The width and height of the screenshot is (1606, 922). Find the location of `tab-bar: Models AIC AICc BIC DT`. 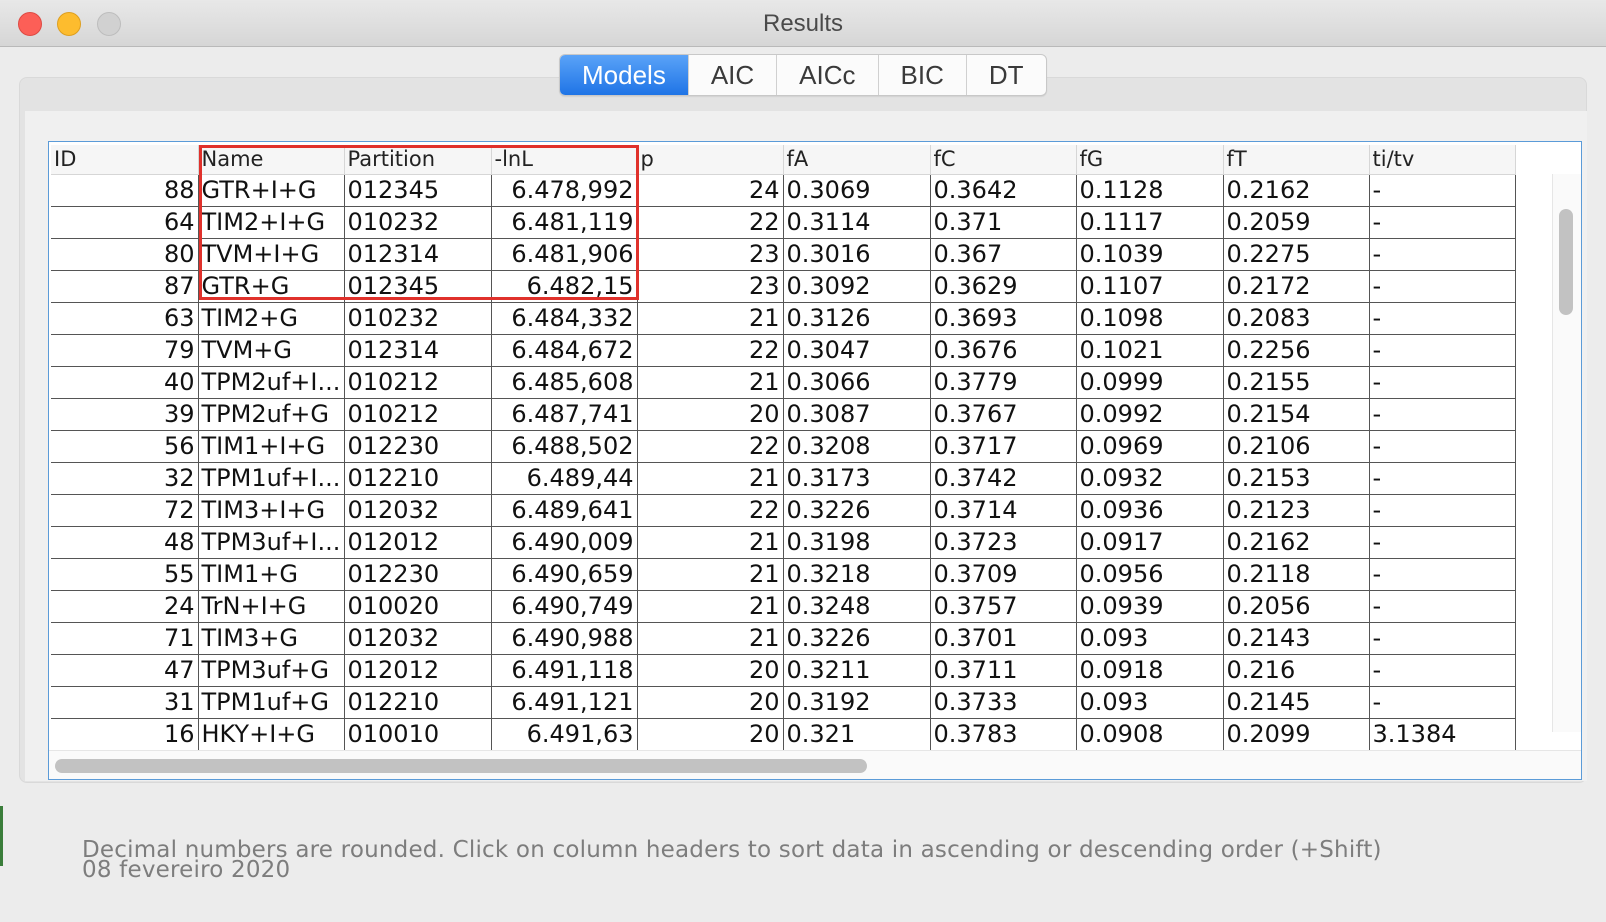

tab-bar: Models AIC AICc BIC DT is located at coordinates (803, 75).